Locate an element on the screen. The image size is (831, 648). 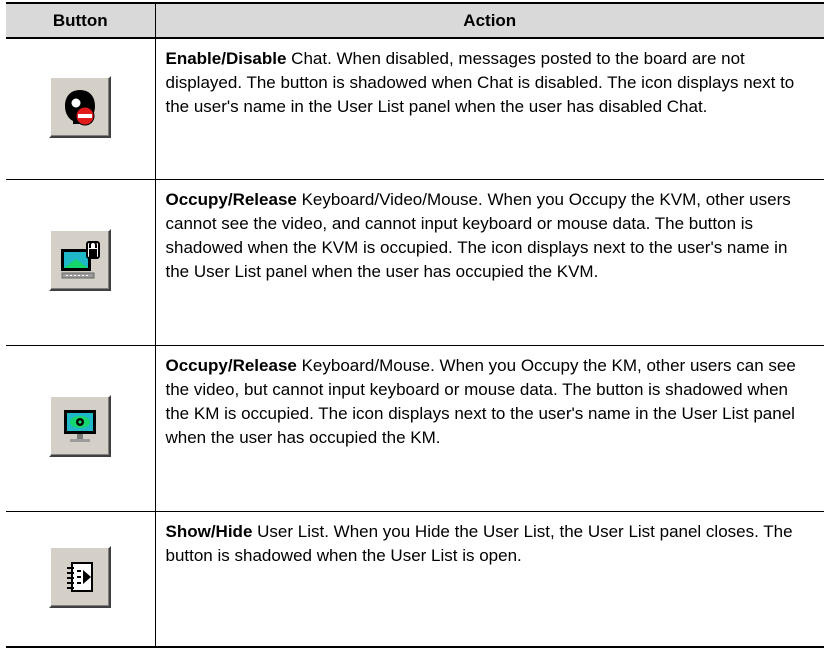
table-header-row: Button Action is located at coordinates (415, 20).